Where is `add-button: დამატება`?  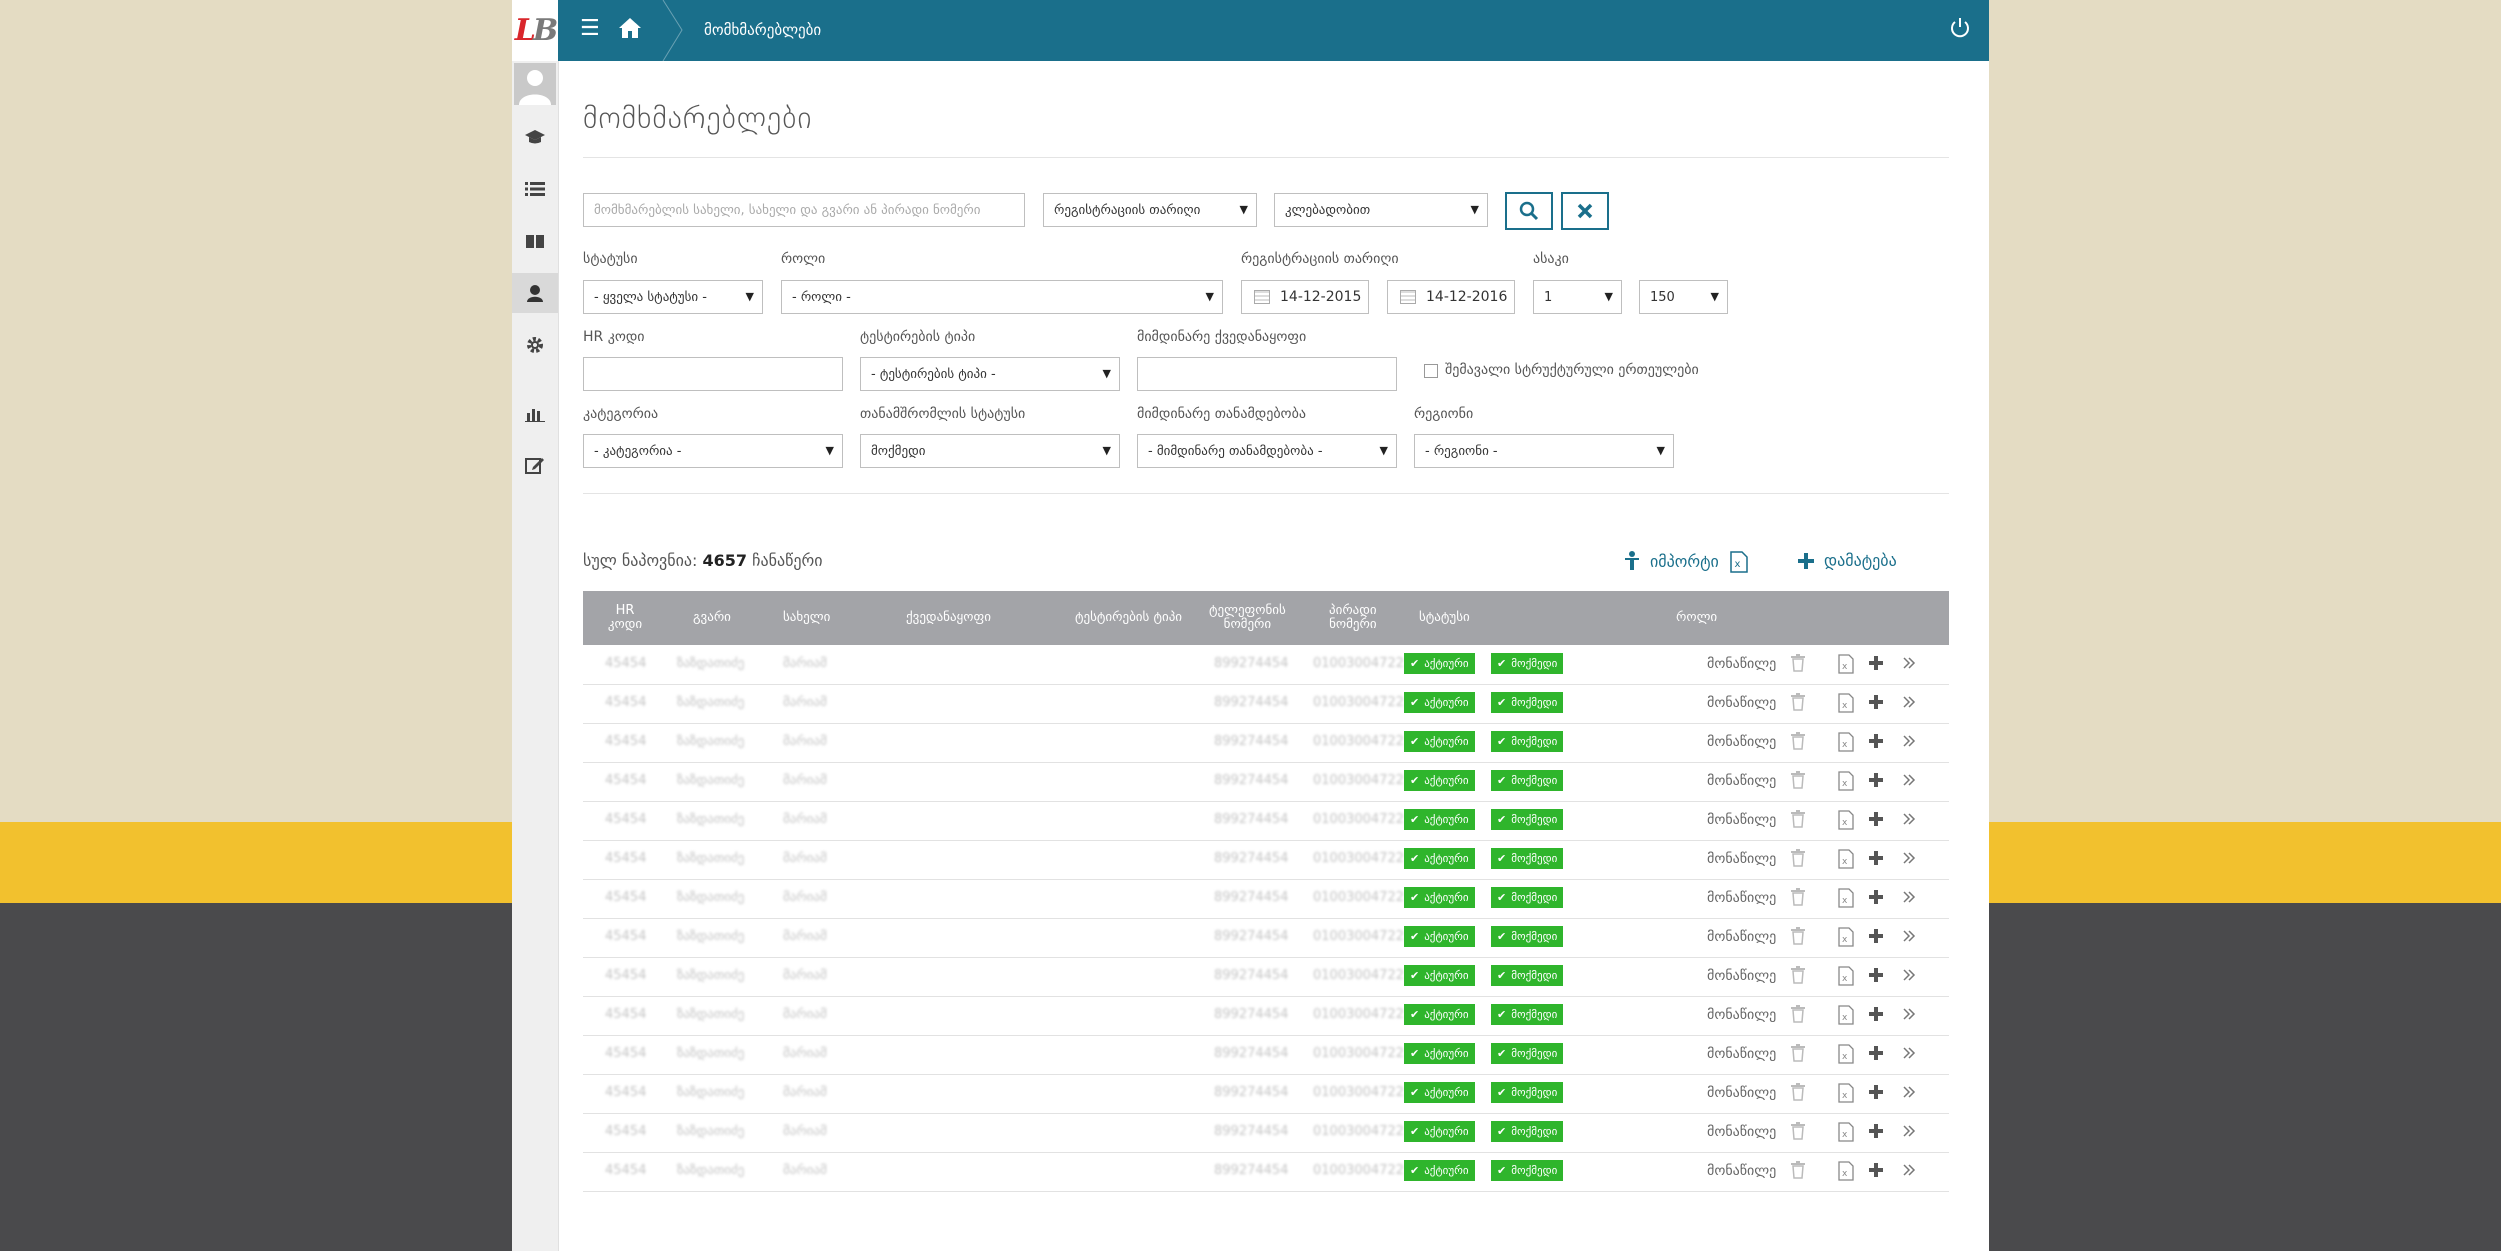 add-button: დამატება is located at coordinates (1847, 560).